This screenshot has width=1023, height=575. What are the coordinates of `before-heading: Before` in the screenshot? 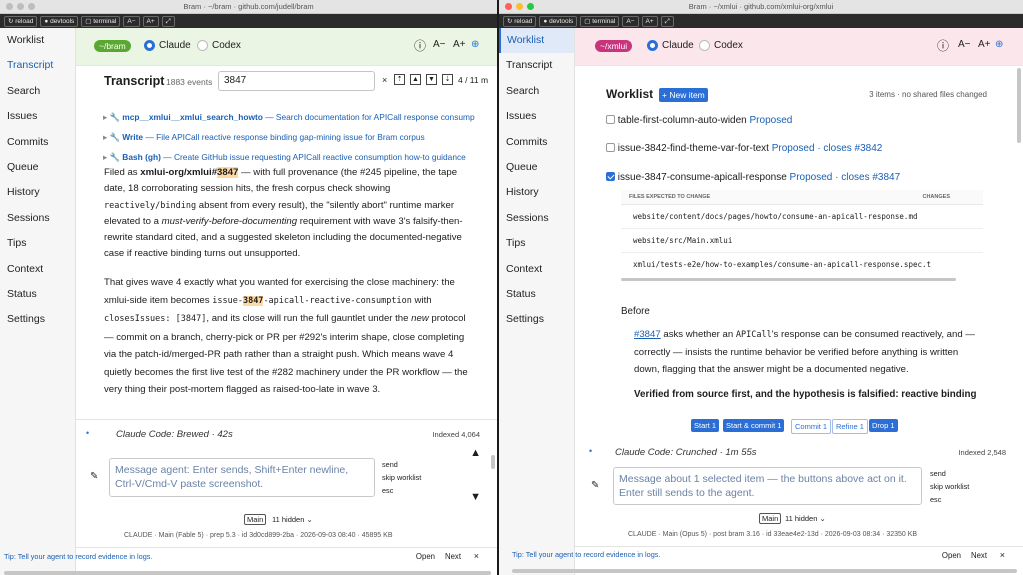 It's located at (635, 311).